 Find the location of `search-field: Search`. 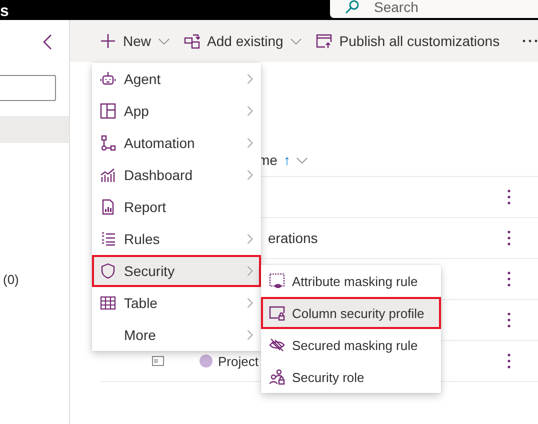

search-field: Search is located at coordinates (434, 9).